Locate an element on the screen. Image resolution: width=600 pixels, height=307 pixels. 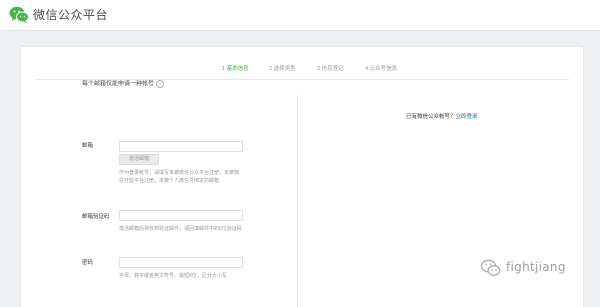
form-heading: 每个邮箱仅能申请一种帐号? is located at coordinates (123, 85).